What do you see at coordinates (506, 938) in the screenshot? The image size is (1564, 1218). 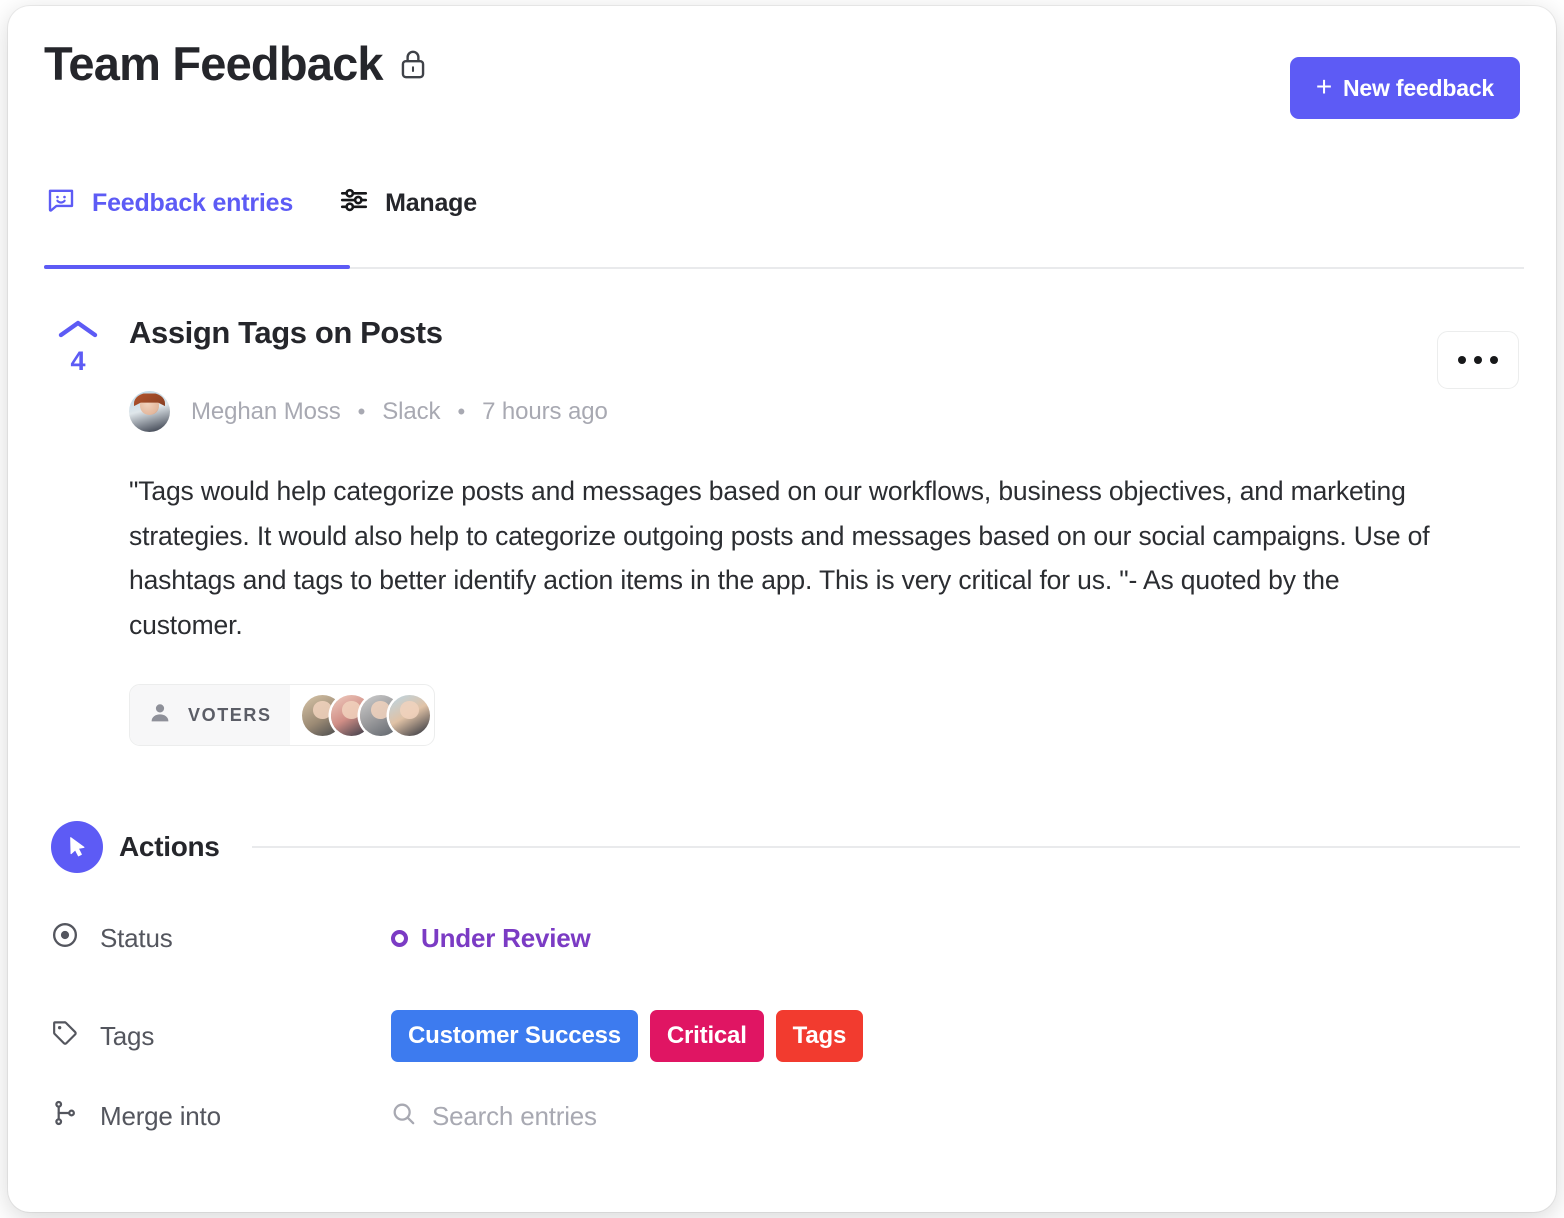 I see `status-value: Under Review` at bounding box center [506, 938].